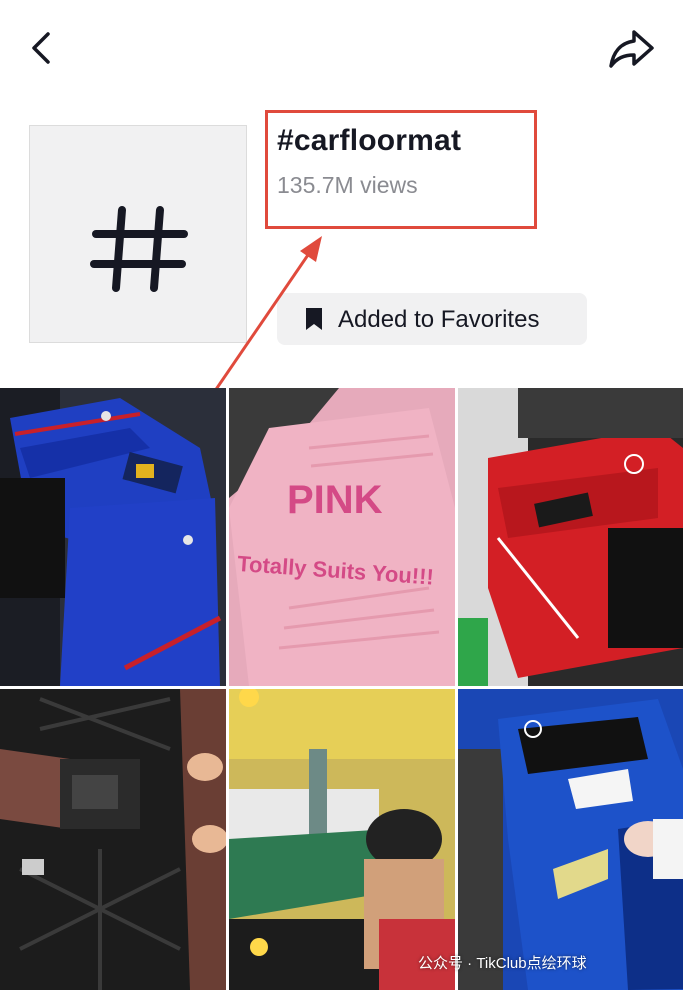 The width and height of the screenshot is (683, 990). Describe the element at coordinates (335, 500) in the screenshot. I see `pink-overlay-text: PINK` at that location.